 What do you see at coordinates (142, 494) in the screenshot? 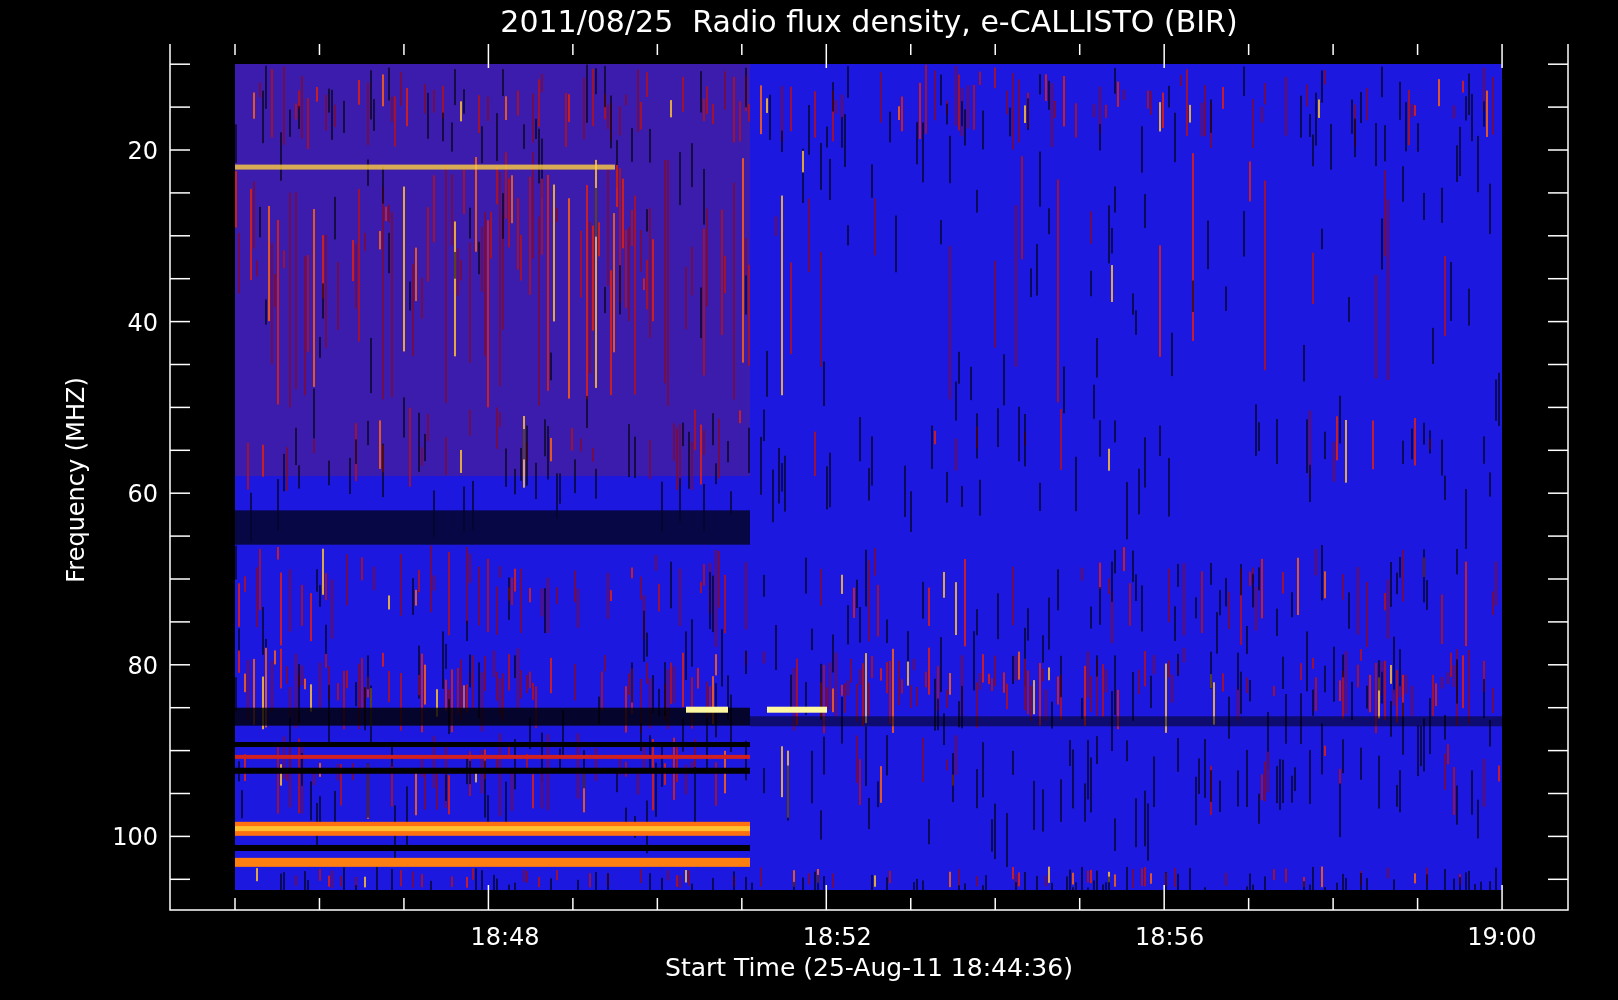
I see `tick-label: 60` at bounding box center [142, 494].